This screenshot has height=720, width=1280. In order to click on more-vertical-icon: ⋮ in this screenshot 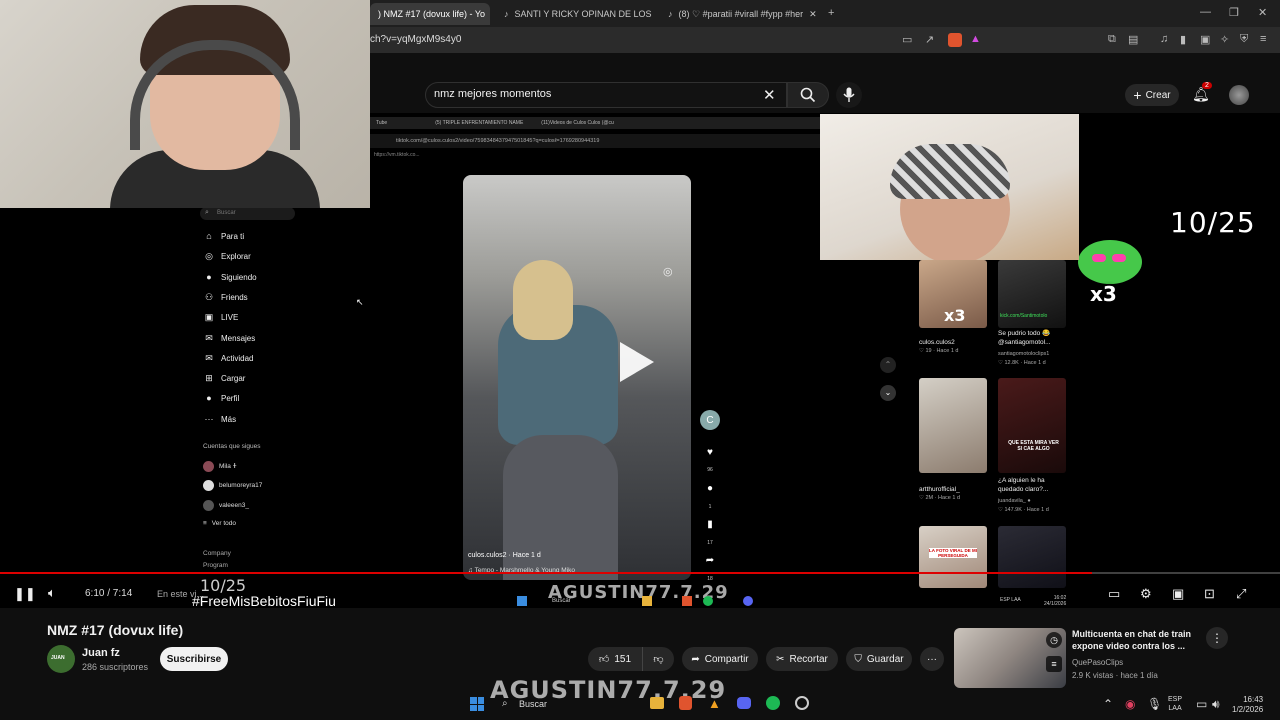, I will do `click(1217, 638)`.